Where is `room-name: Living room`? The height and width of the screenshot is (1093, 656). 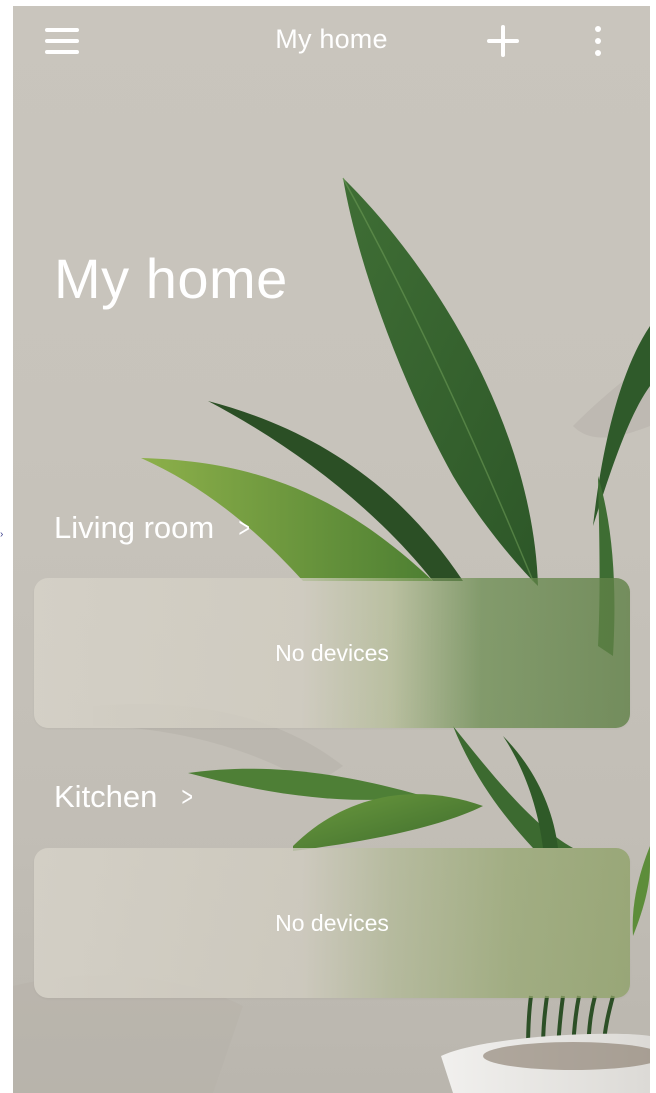 room-name: Living room is located at coordinates (134, 527).